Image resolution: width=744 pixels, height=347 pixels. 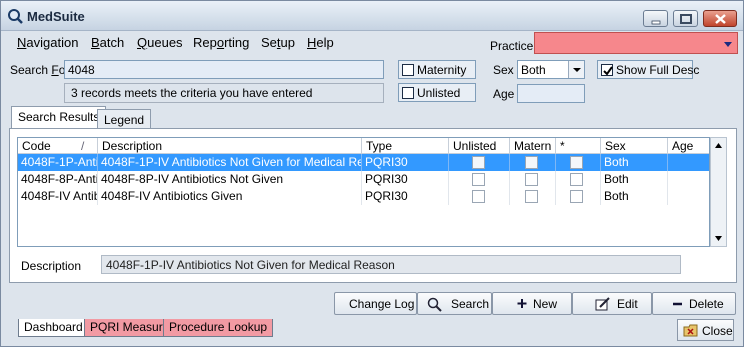 What do you see at coordinates (602, 304) in the screenshot?
I see `edit-icon` at bounding box center [602, 304].